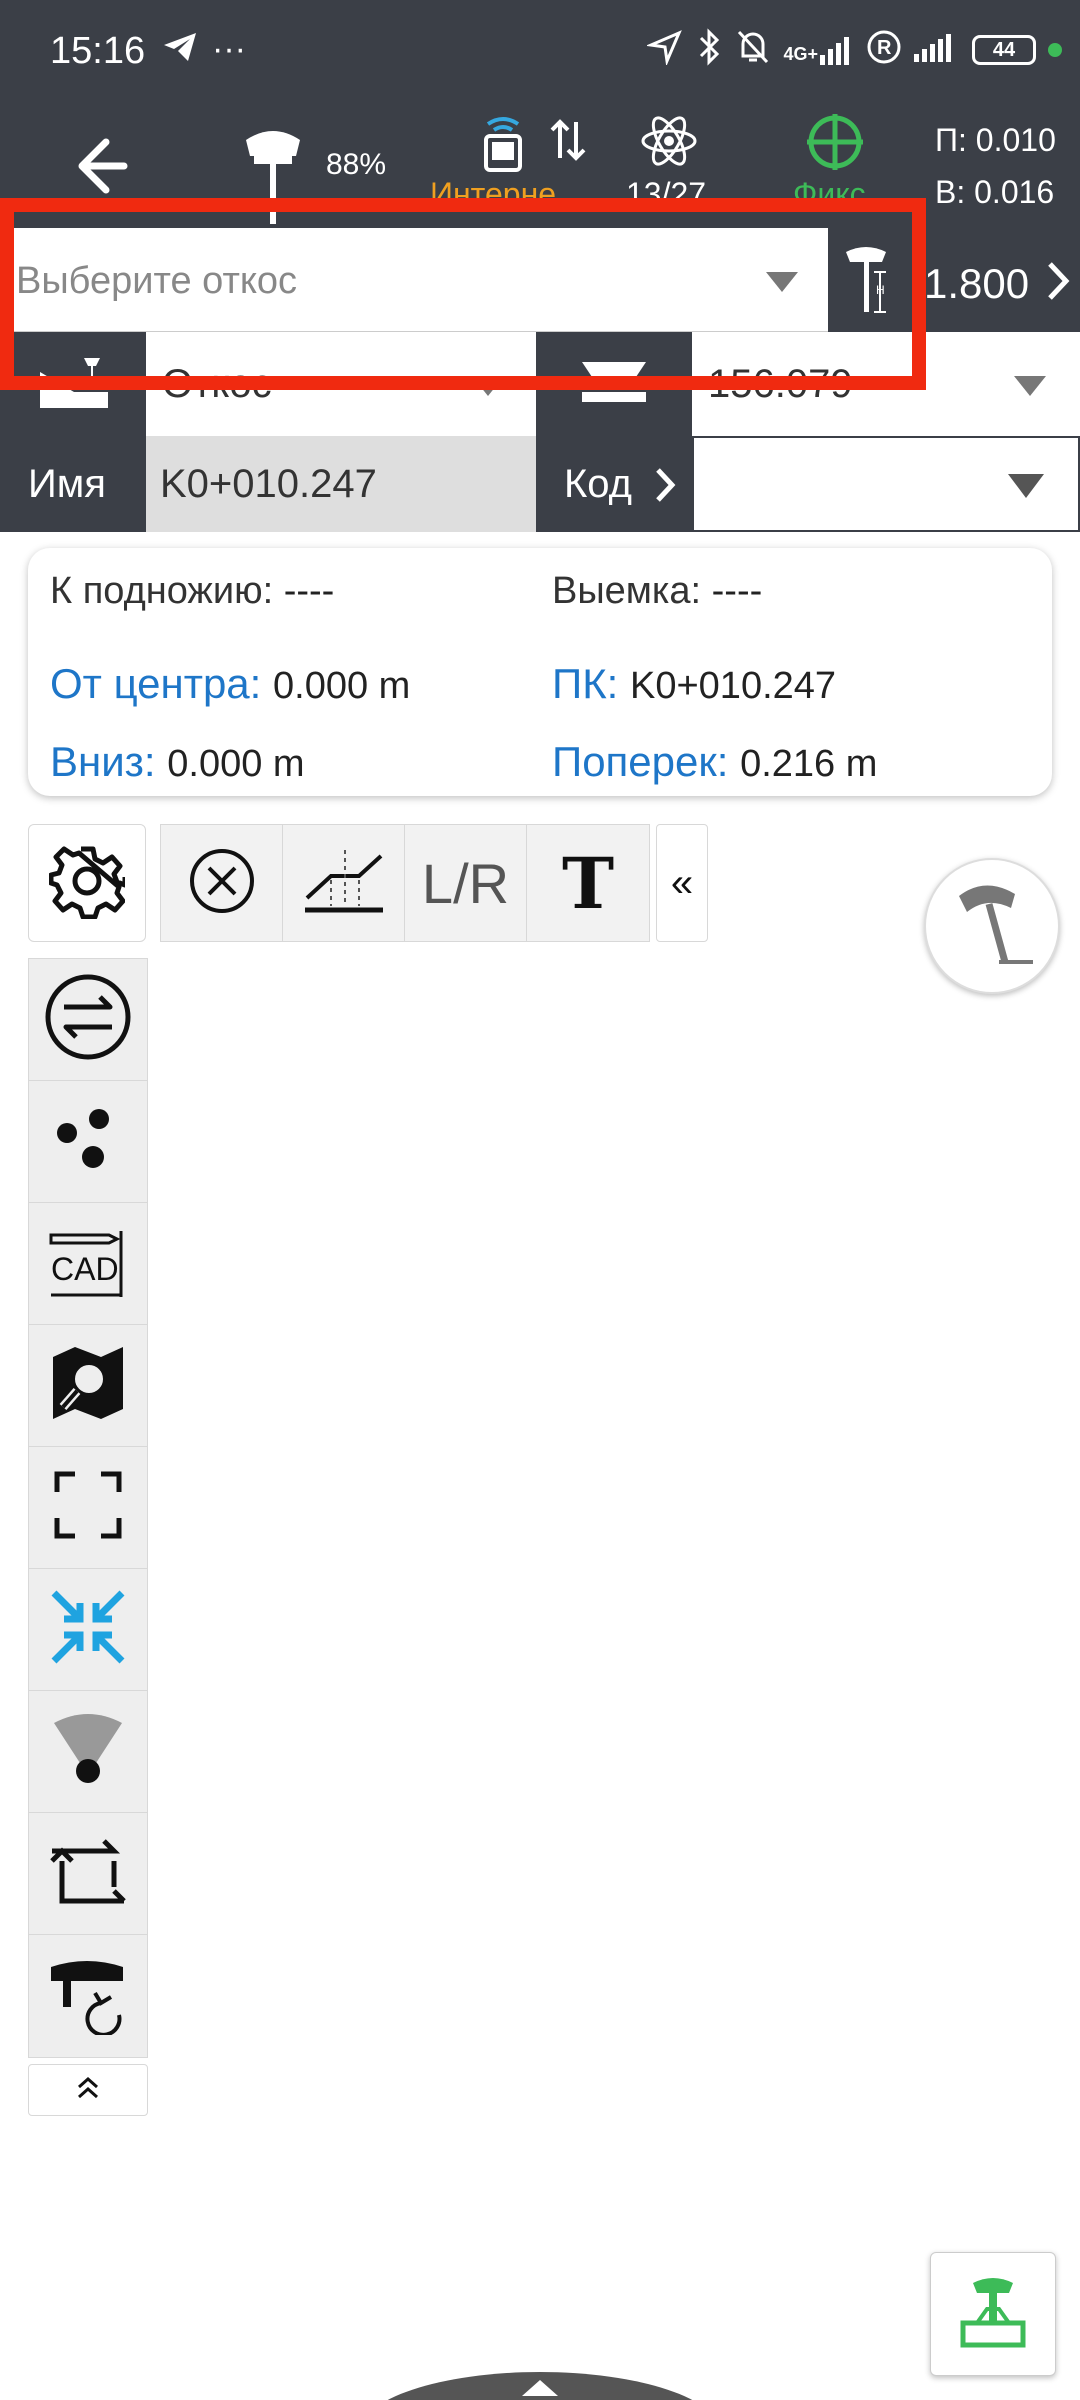  Describe the element at coordinates (818, 50) in the screenshot. I see `mobile-signal-icon: 4G+` at that location.